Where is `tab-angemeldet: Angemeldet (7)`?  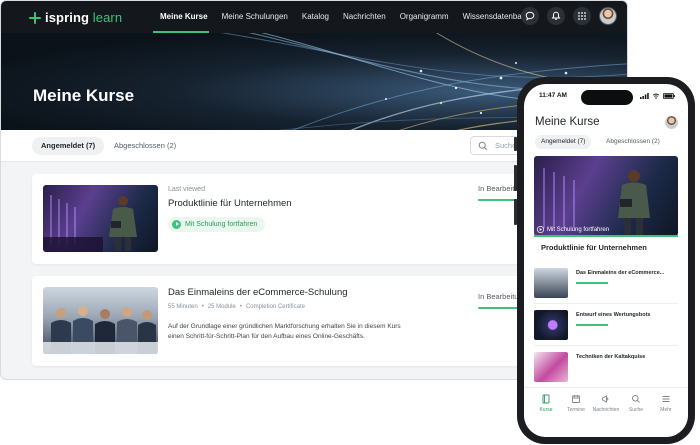
tab-angemeldet: Angemeldet (7) is located at coordinates (68, 146).